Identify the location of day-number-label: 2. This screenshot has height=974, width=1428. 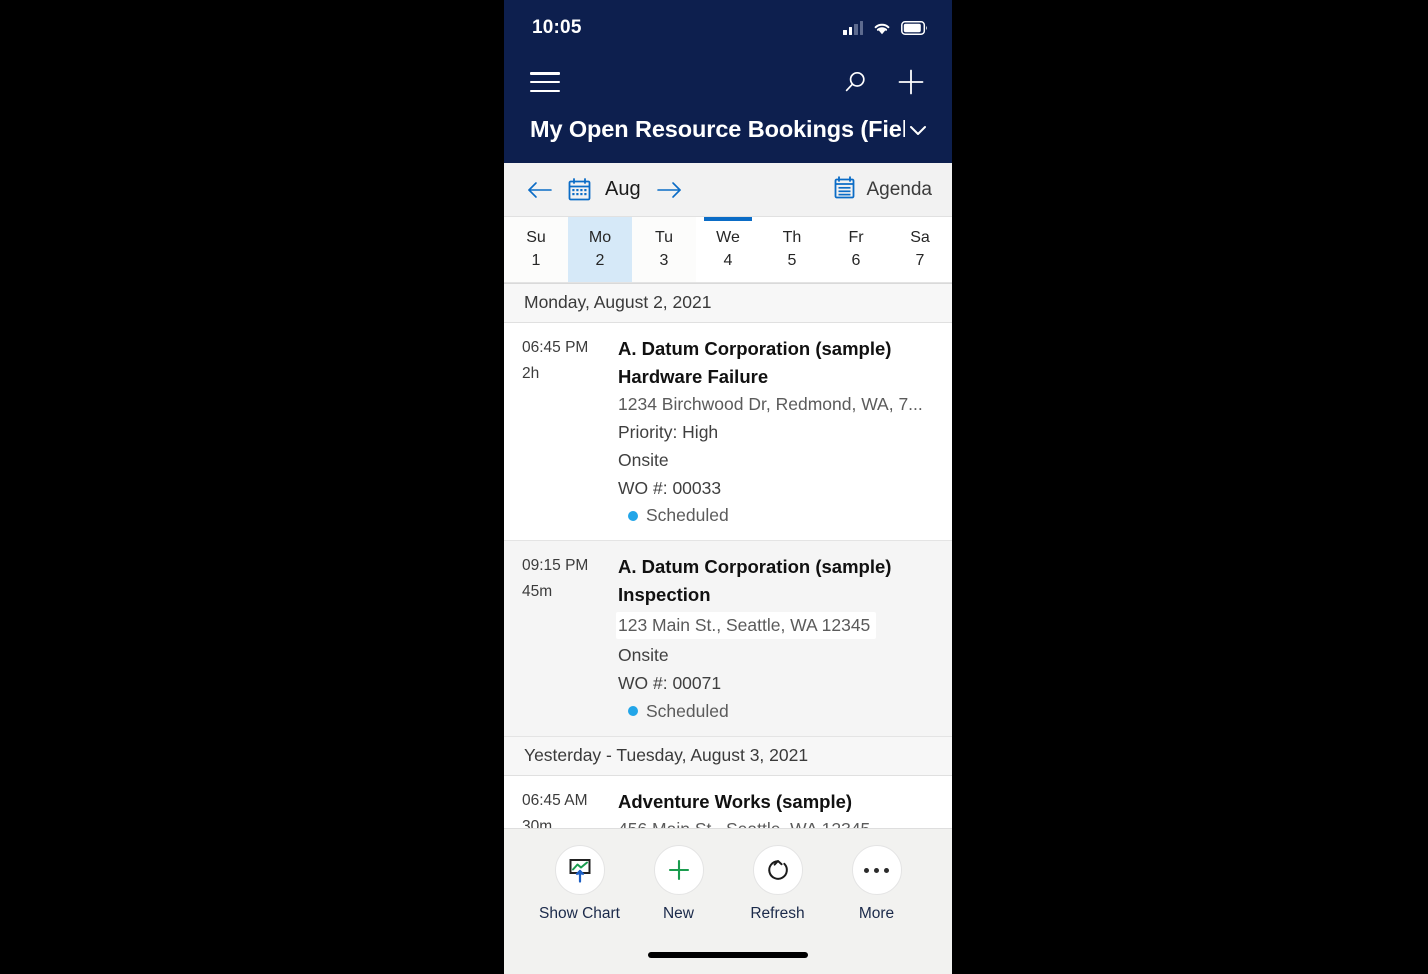
(600, 260).